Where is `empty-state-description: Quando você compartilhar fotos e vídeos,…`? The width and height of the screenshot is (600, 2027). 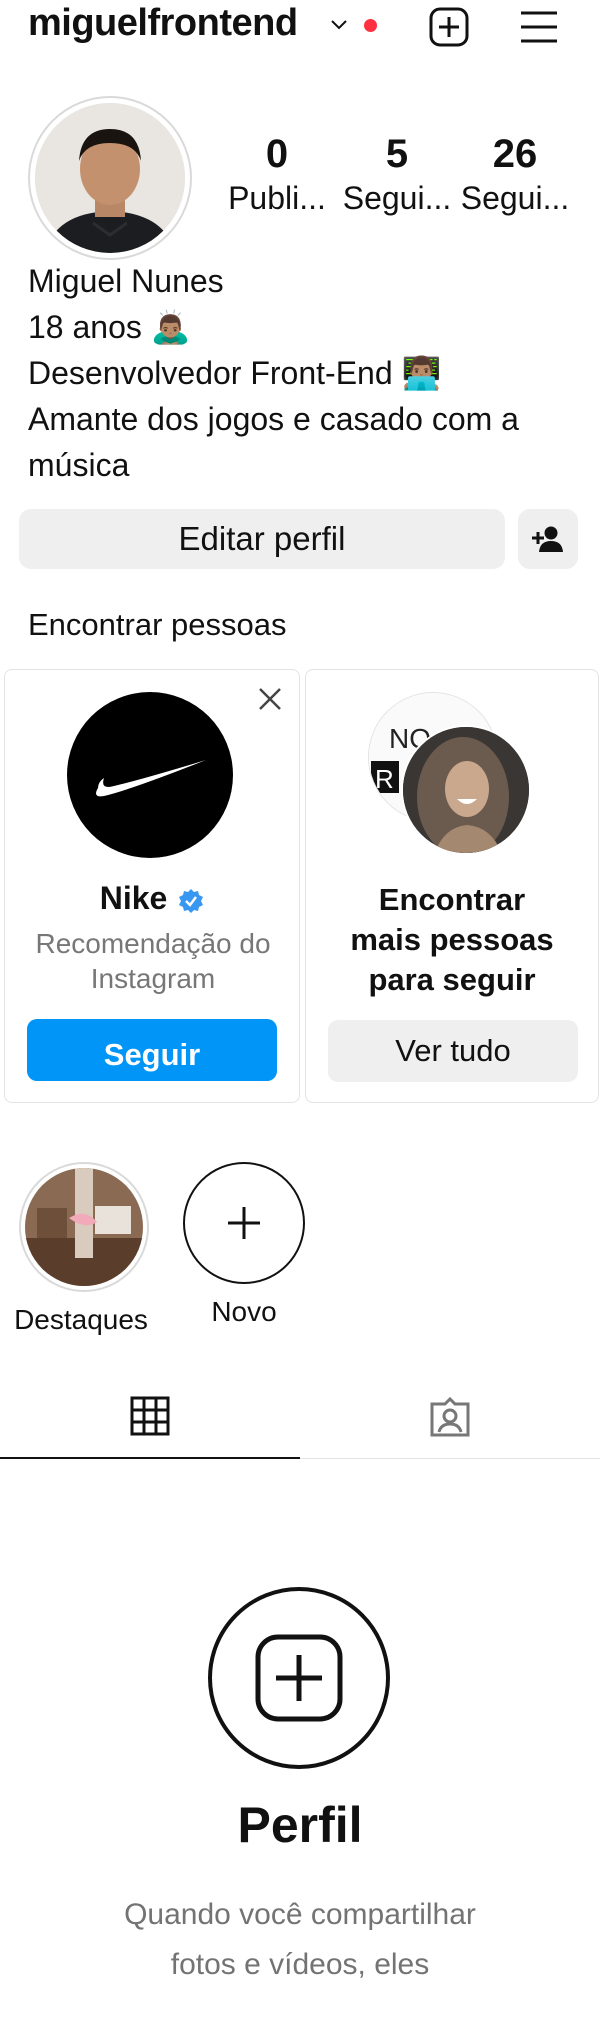 empty-state-description: Quando você compartilhar fotos e vídeos,… is located at coordinates (300, 1939).